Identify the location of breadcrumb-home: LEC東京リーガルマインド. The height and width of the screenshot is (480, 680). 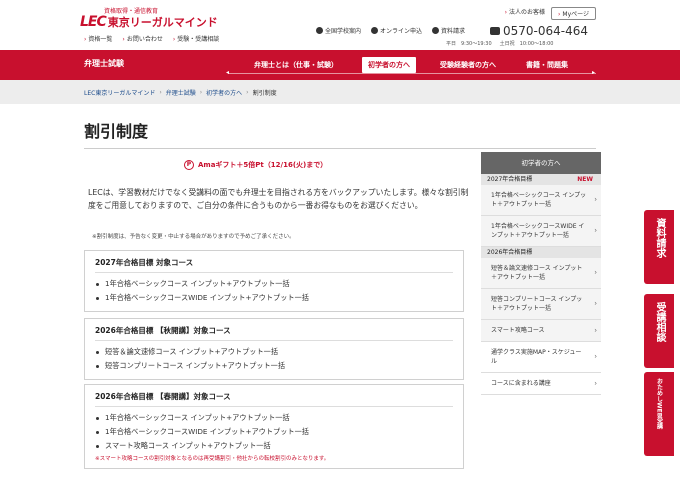
(119, 92).